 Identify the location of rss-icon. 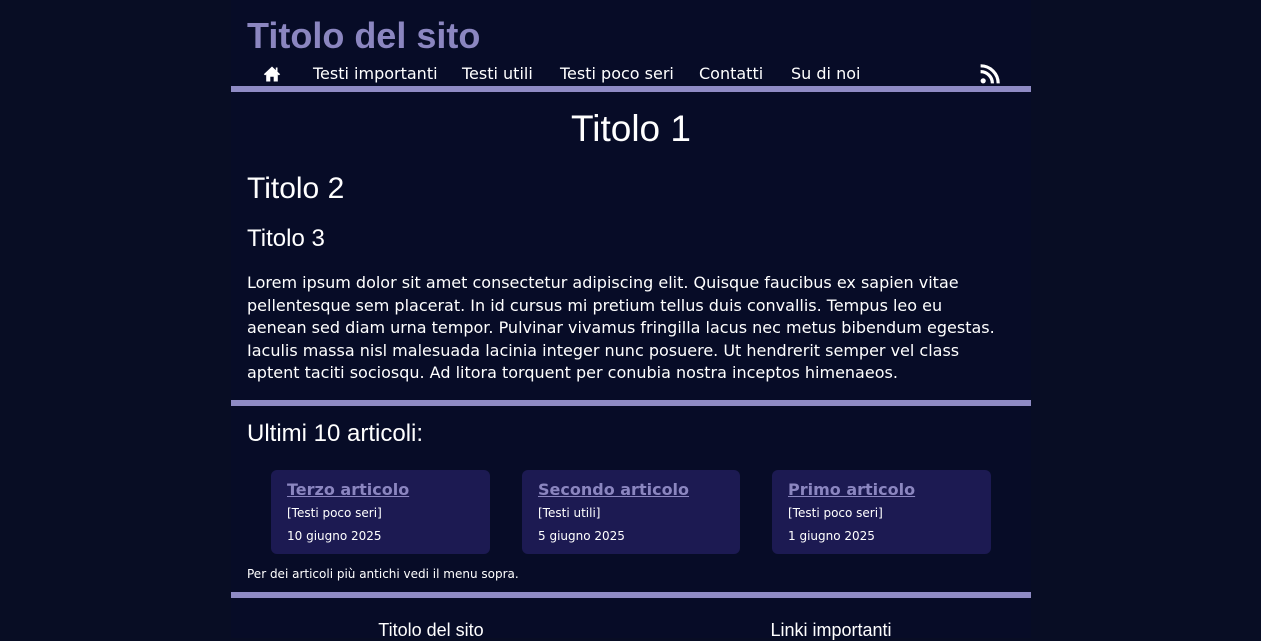
(990, 74).